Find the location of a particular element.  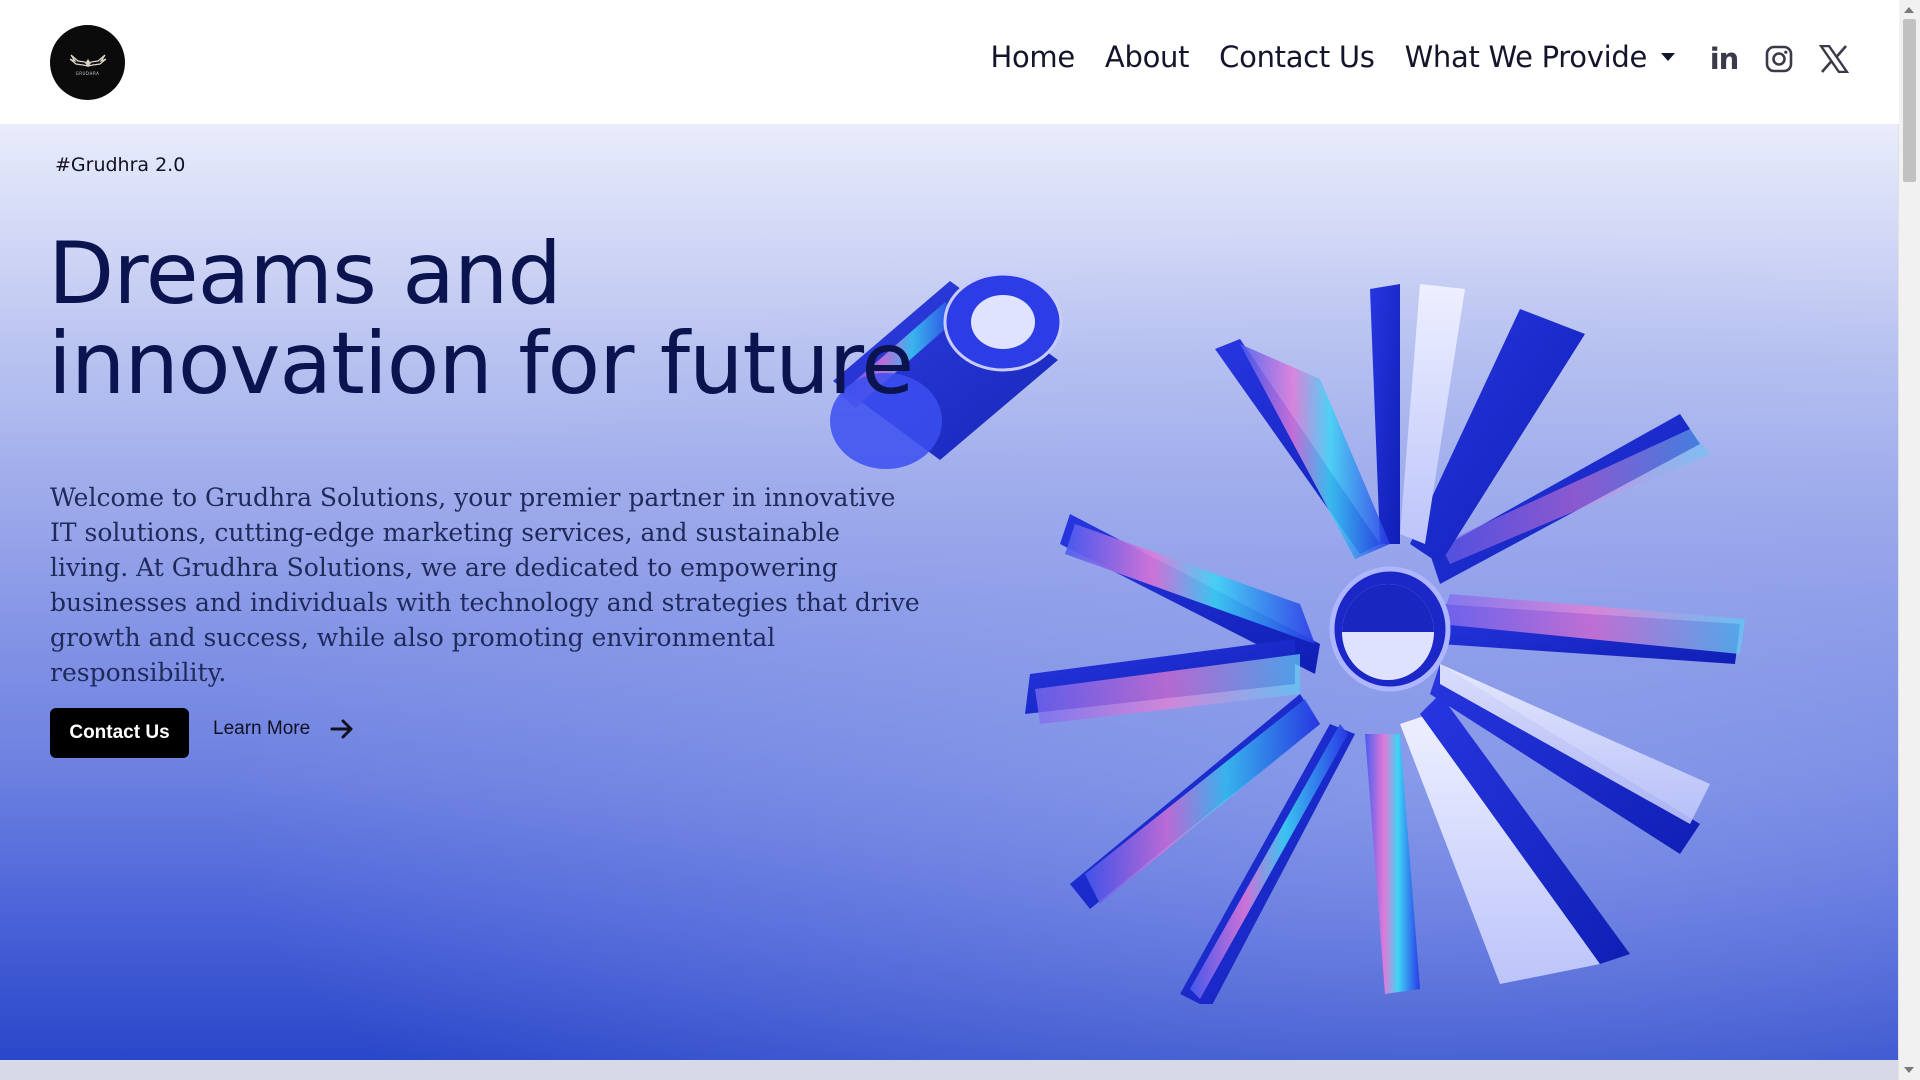

contact-us-button: Contact Us is located at coordinates (119, 733).